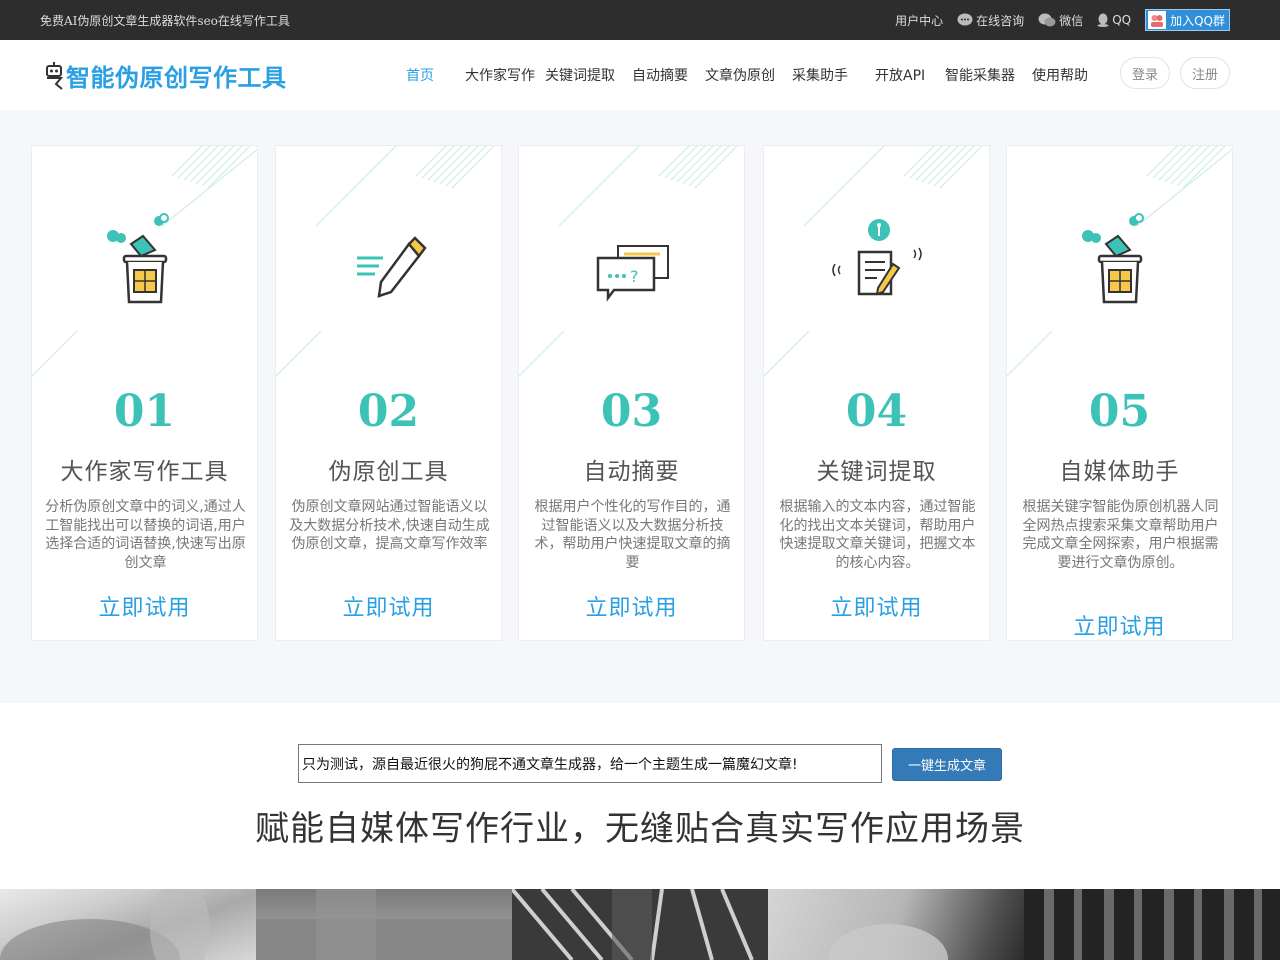 The width and height of the screenshot is (1280, 960). Describe the element at coordinates (876, 411) in the screenshot. I see `card-number: 04` at that location.